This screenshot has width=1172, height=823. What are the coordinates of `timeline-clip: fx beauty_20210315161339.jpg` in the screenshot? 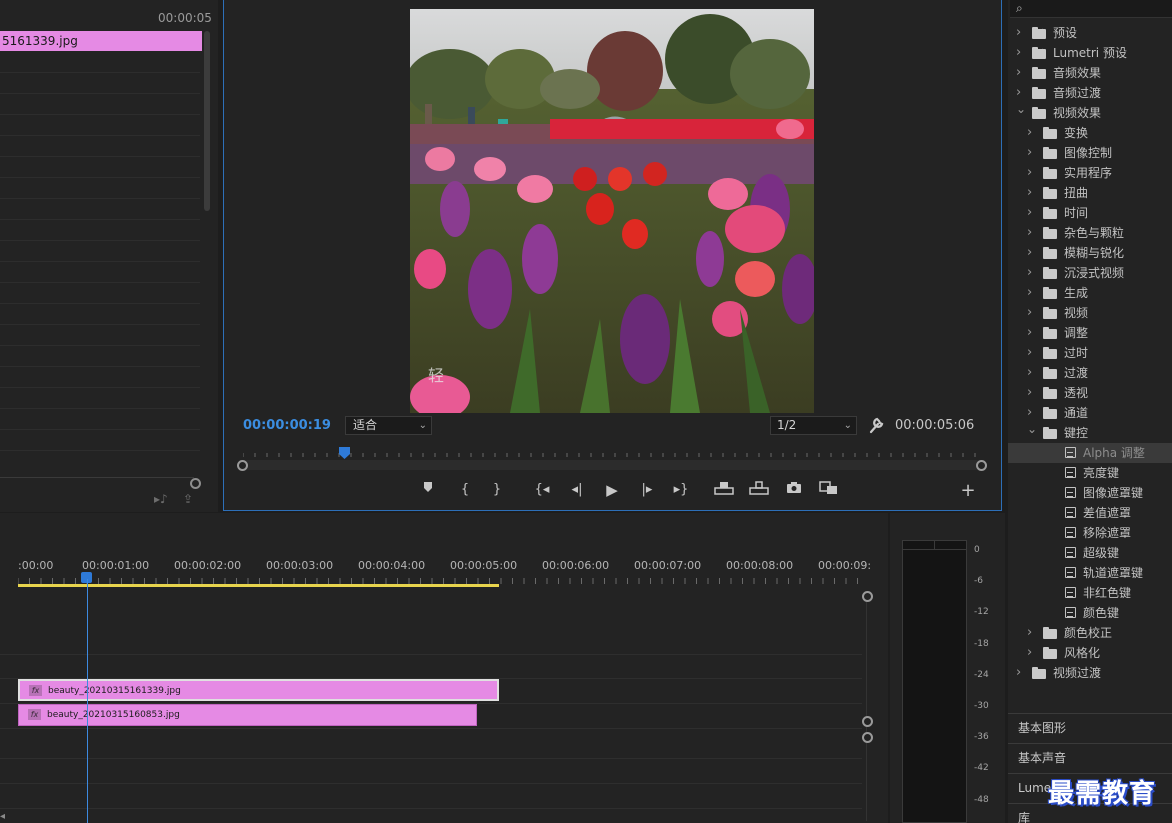 It's located at (258, 690).